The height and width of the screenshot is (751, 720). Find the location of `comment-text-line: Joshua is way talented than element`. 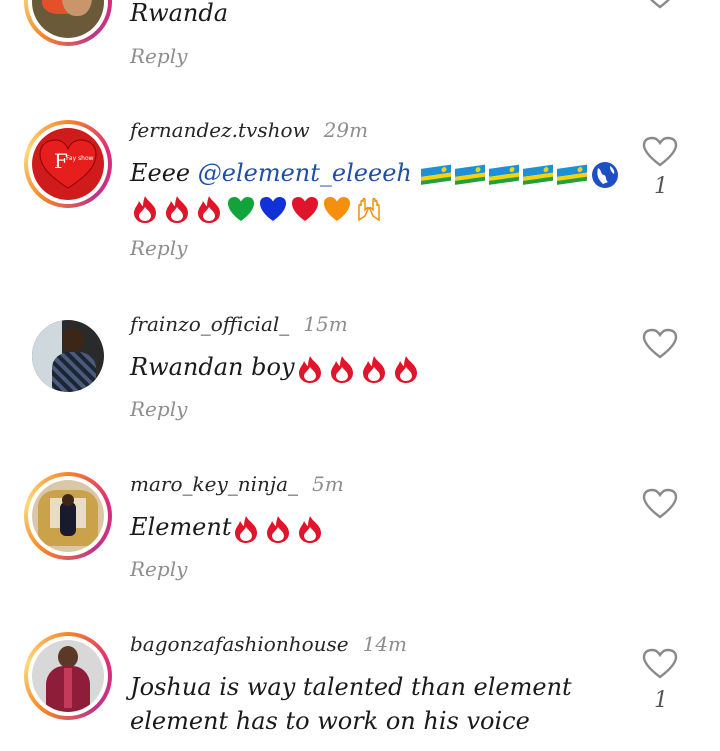

comment-text-line: Joshua is way talented than element is located at coordinates (351, 687).